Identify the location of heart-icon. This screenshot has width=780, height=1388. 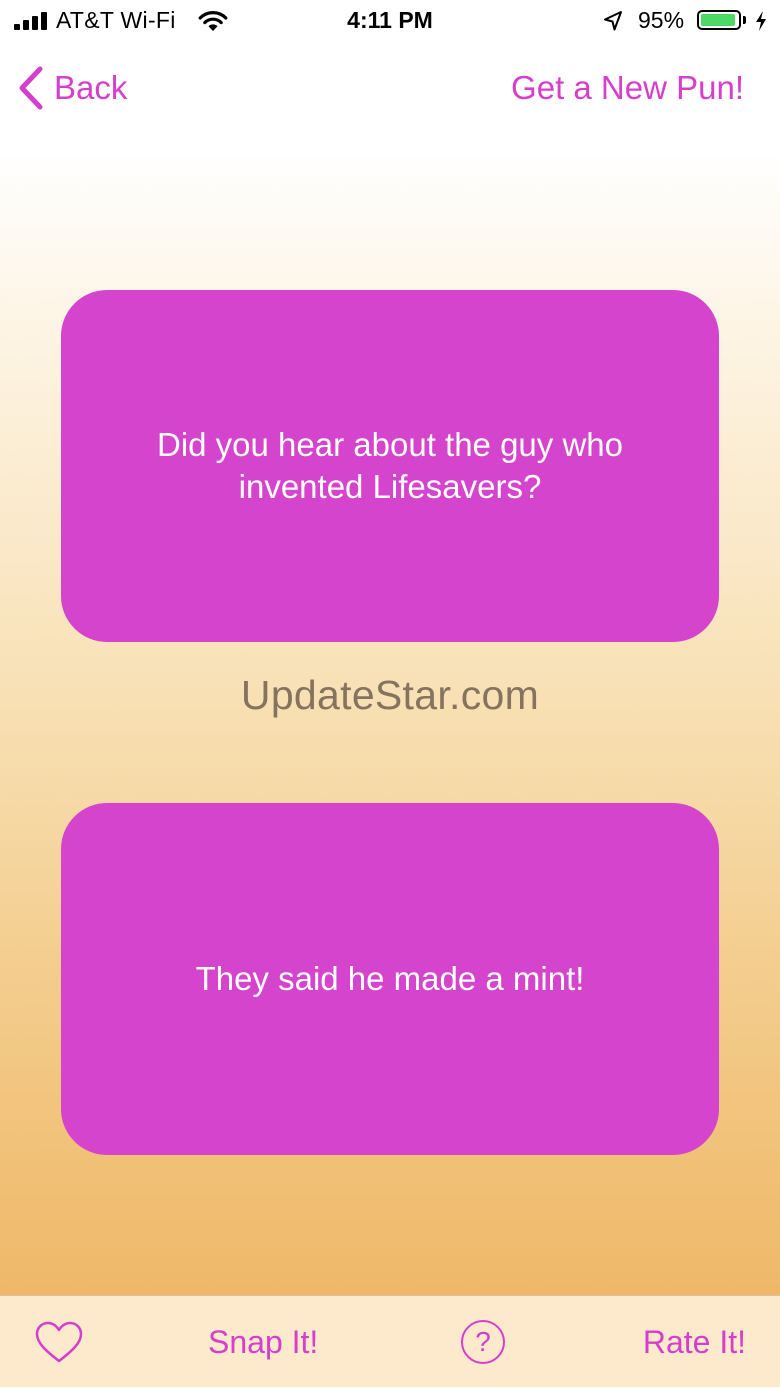
(59, 1342).